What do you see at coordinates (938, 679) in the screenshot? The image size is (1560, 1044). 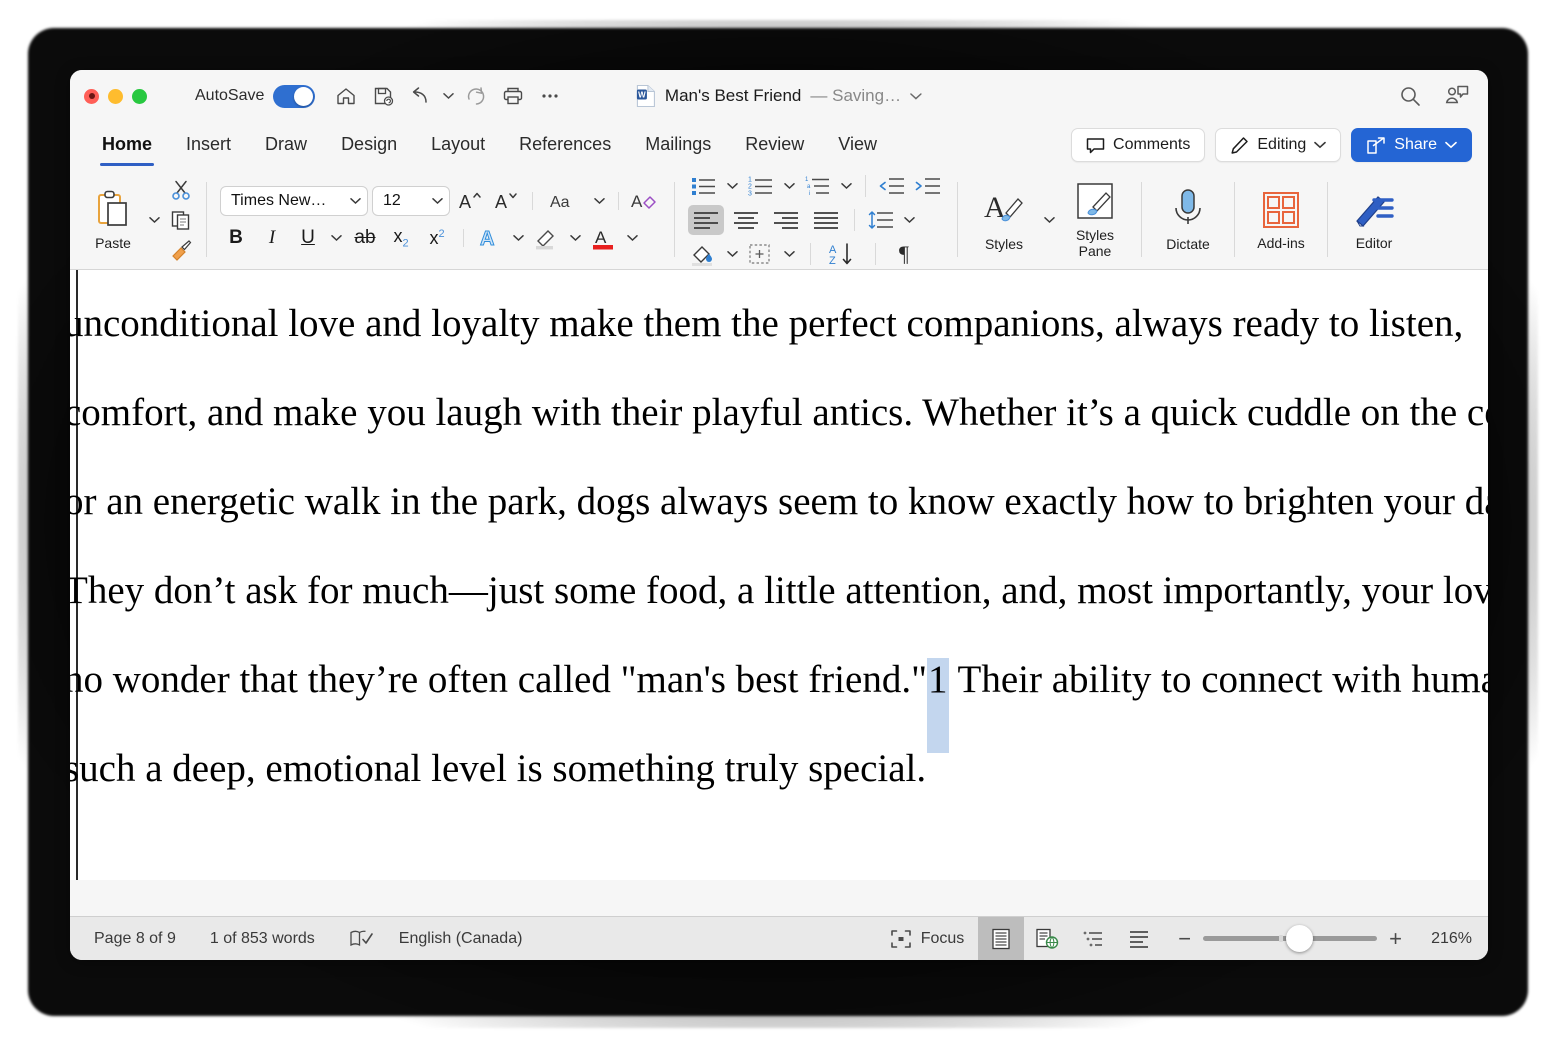 I see `footnote-reference-selected: 1` at bounding box center [938, 679].